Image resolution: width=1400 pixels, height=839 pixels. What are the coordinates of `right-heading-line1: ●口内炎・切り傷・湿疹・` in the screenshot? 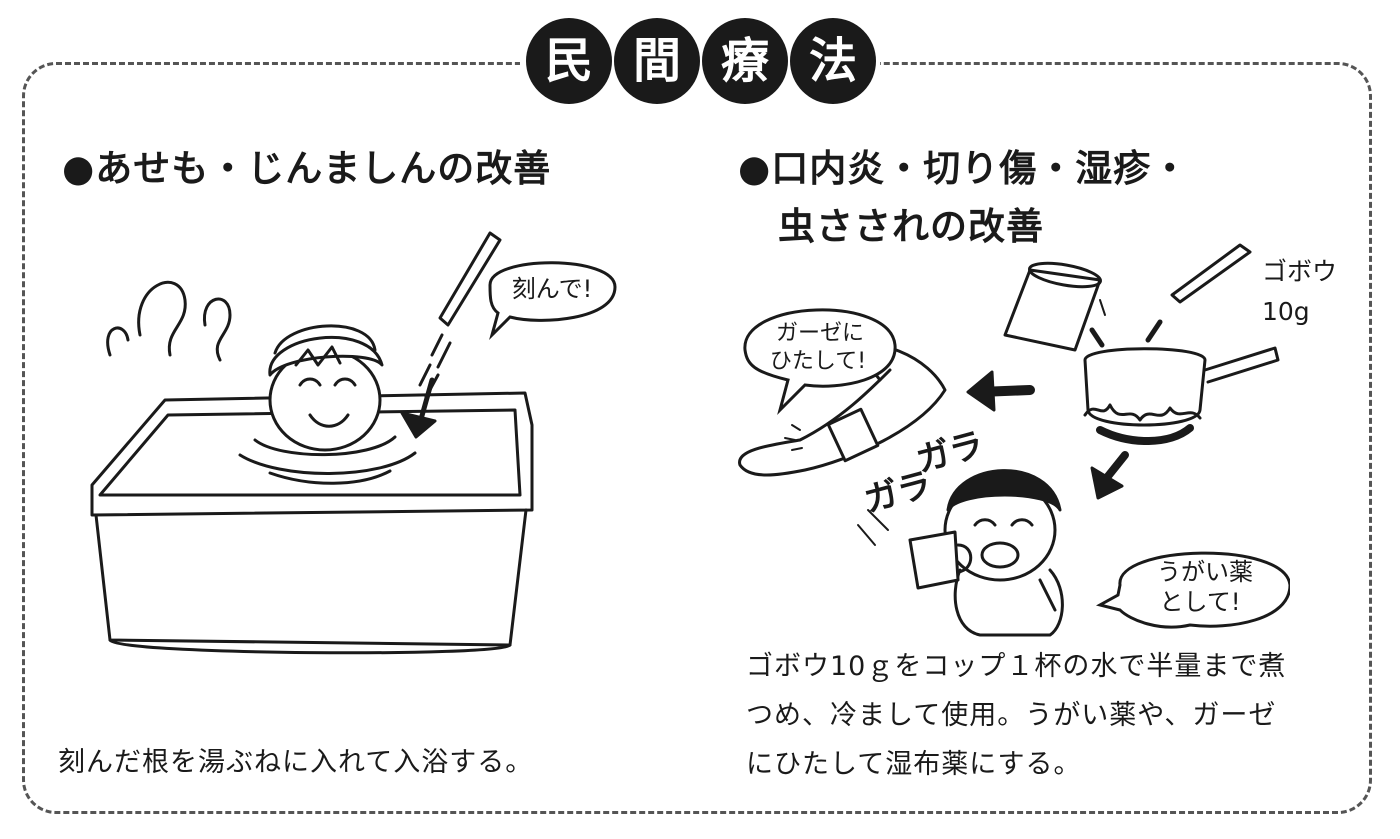 It's located at (964, 168).